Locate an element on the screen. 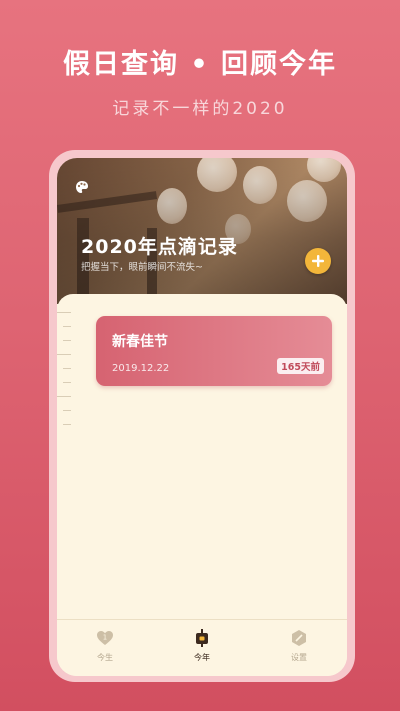 This screenshot has width=400, height=711. days-ago-badge: 165天前 is located at coordinates (300, 366).